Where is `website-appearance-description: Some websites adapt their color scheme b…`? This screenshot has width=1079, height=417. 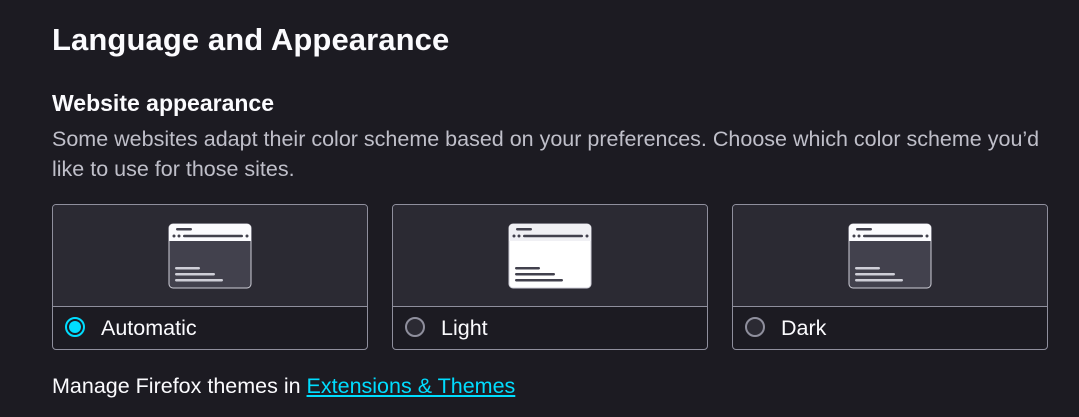
website-appearance-description: Some websites adapt their color scheme b… is located at coordinates (546, 154).